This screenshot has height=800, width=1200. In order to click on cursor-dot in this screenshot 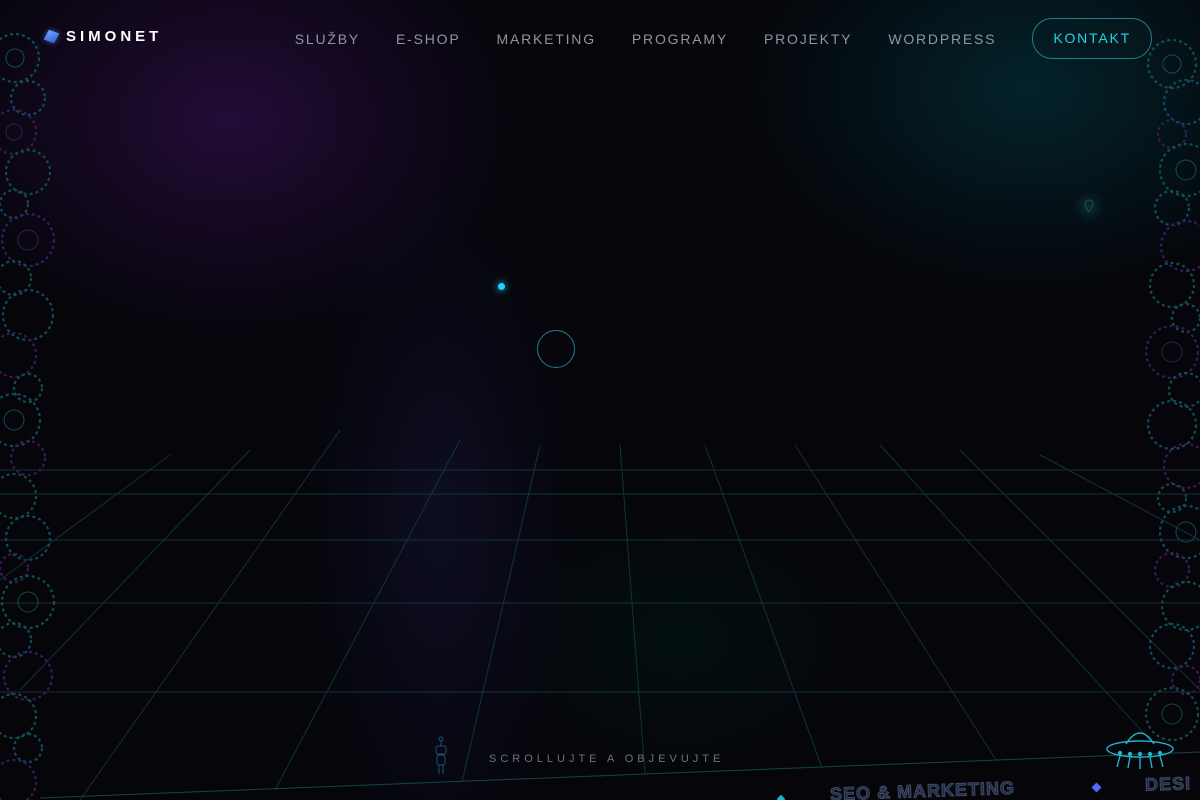, I will do `click(501, 286)`.